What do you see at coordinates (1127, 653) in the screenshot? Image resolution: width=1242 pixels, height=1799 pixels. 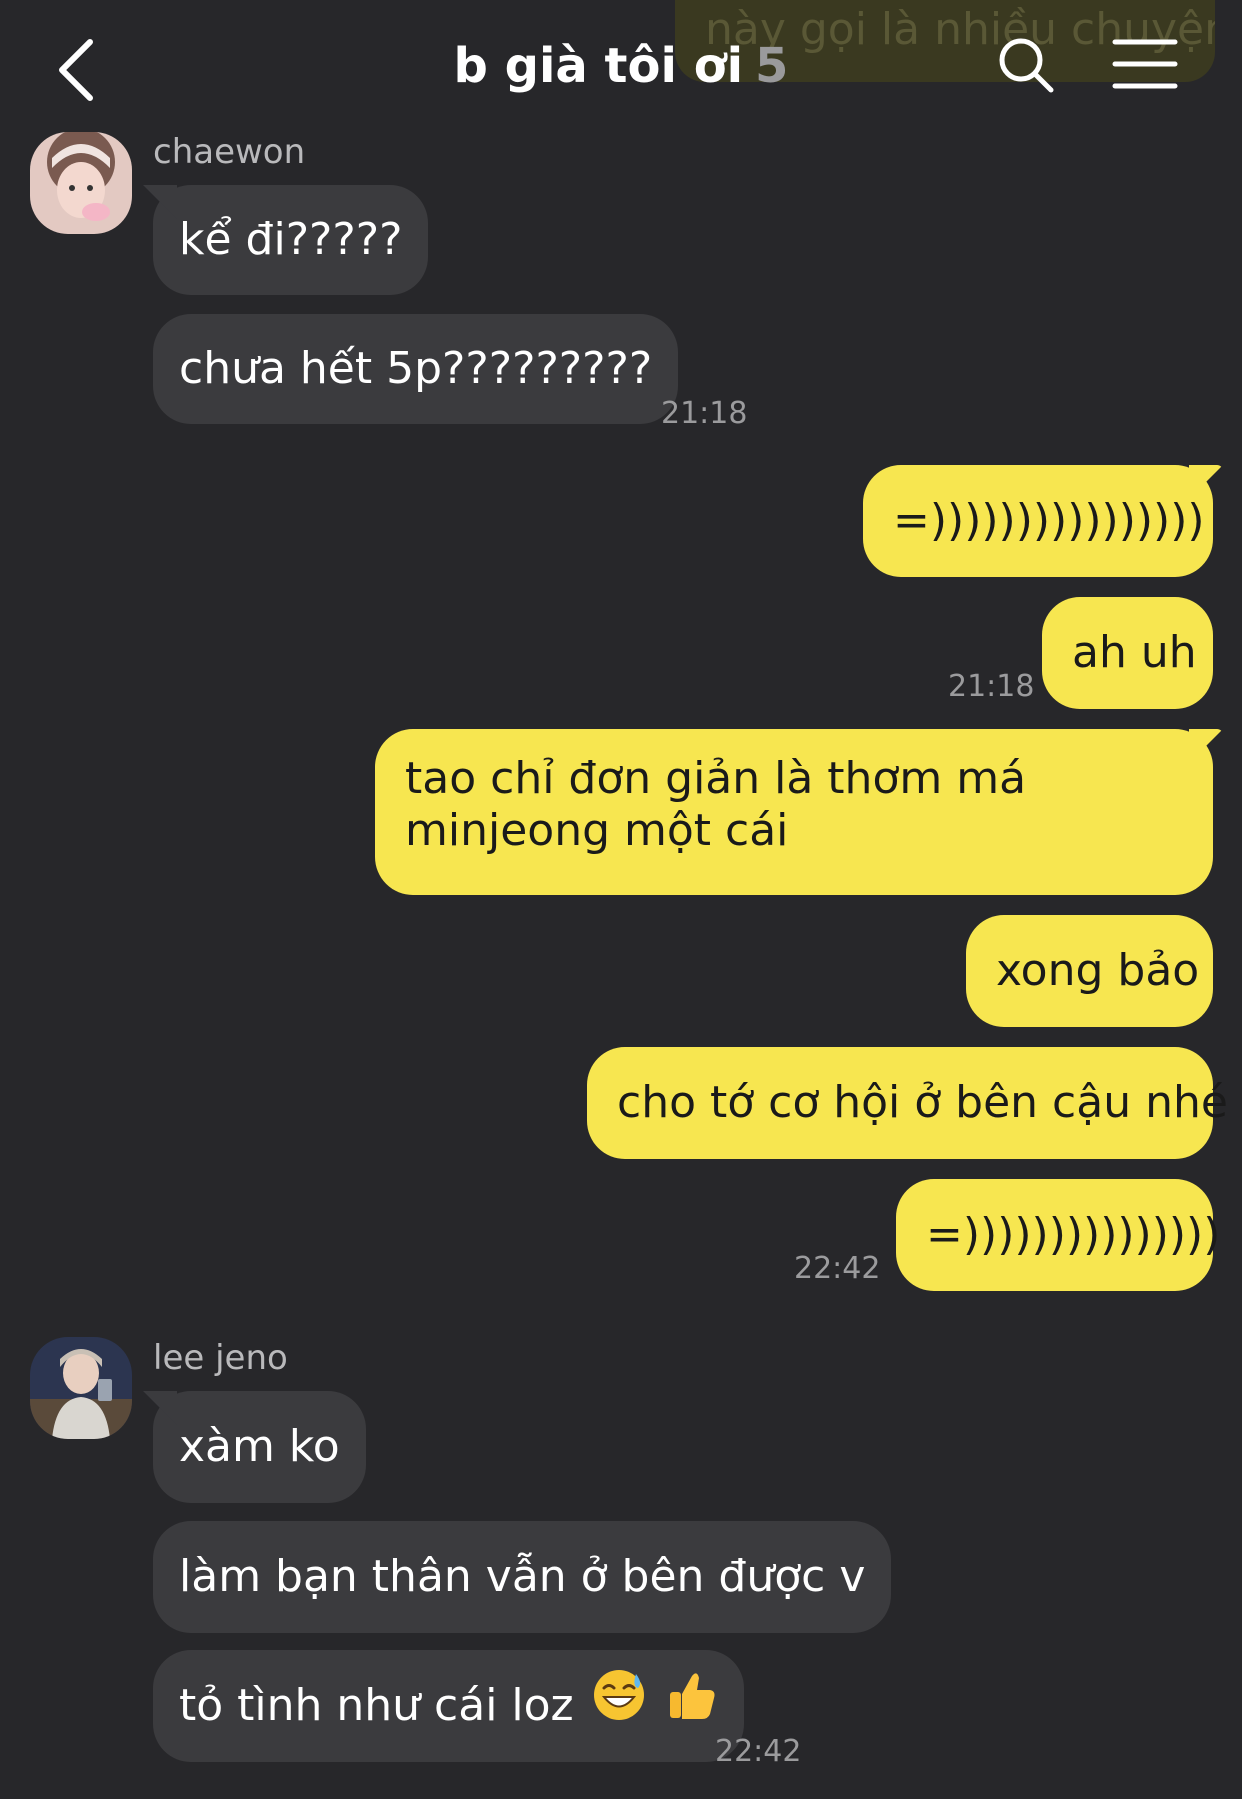 I see `message-bubble: ah uh` at bounding box center [1127, 653].